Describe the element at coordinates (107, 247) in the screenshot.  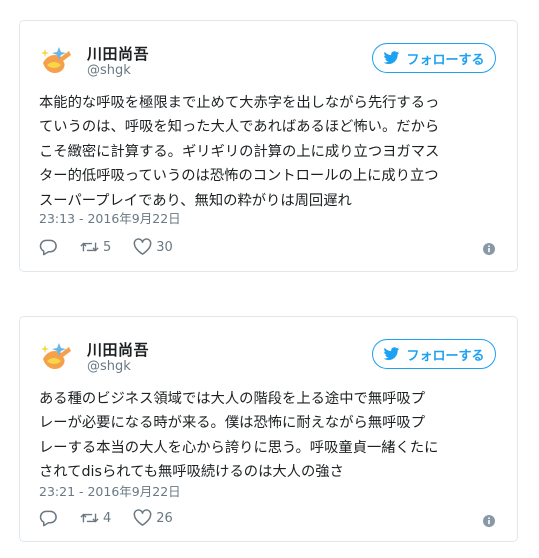
I see `retweet-count: 5` at that location.